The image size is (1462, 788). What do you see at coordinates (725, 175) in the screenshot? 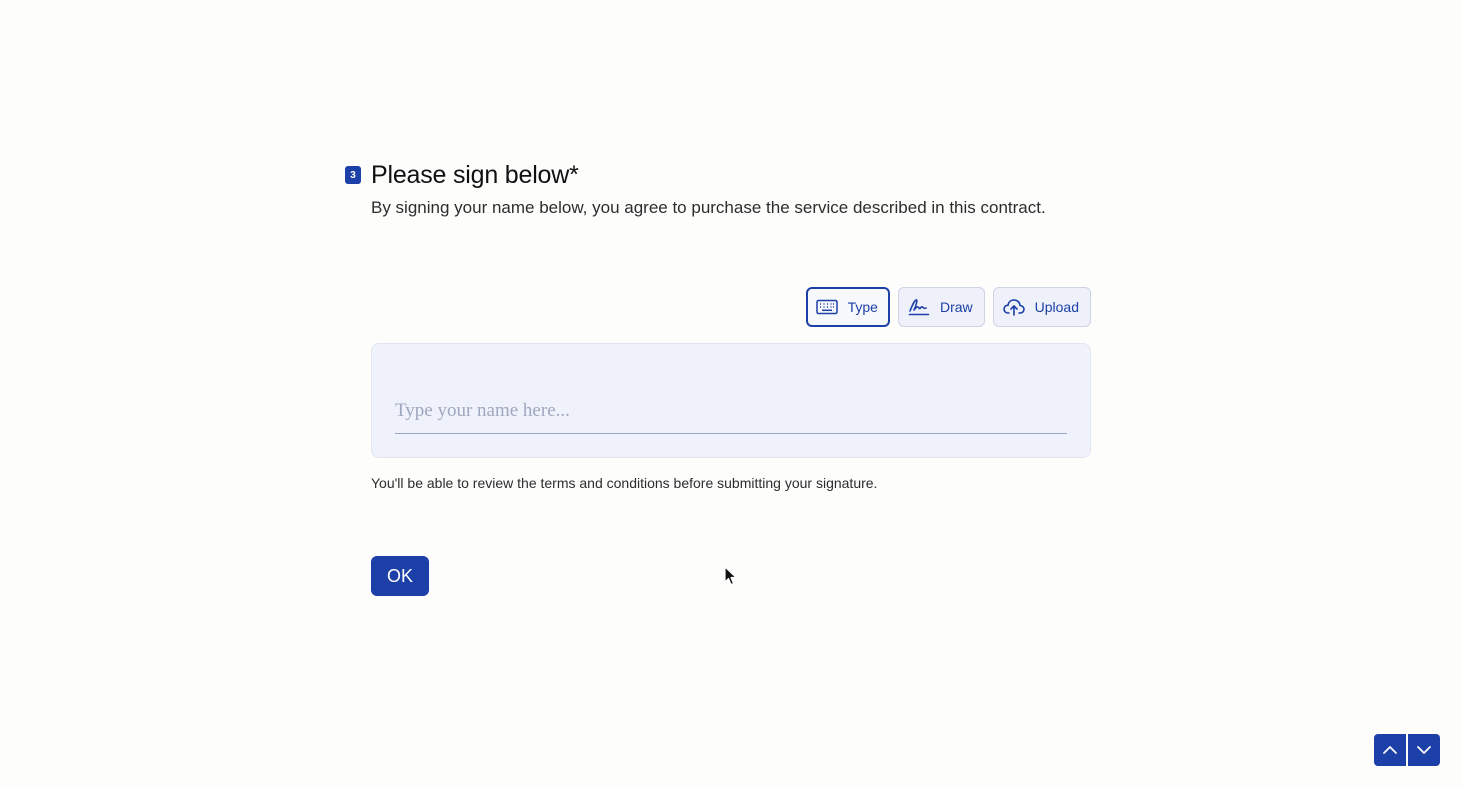
I see `question-header: 3 Please sign below*` at bounding box center [725, 175].